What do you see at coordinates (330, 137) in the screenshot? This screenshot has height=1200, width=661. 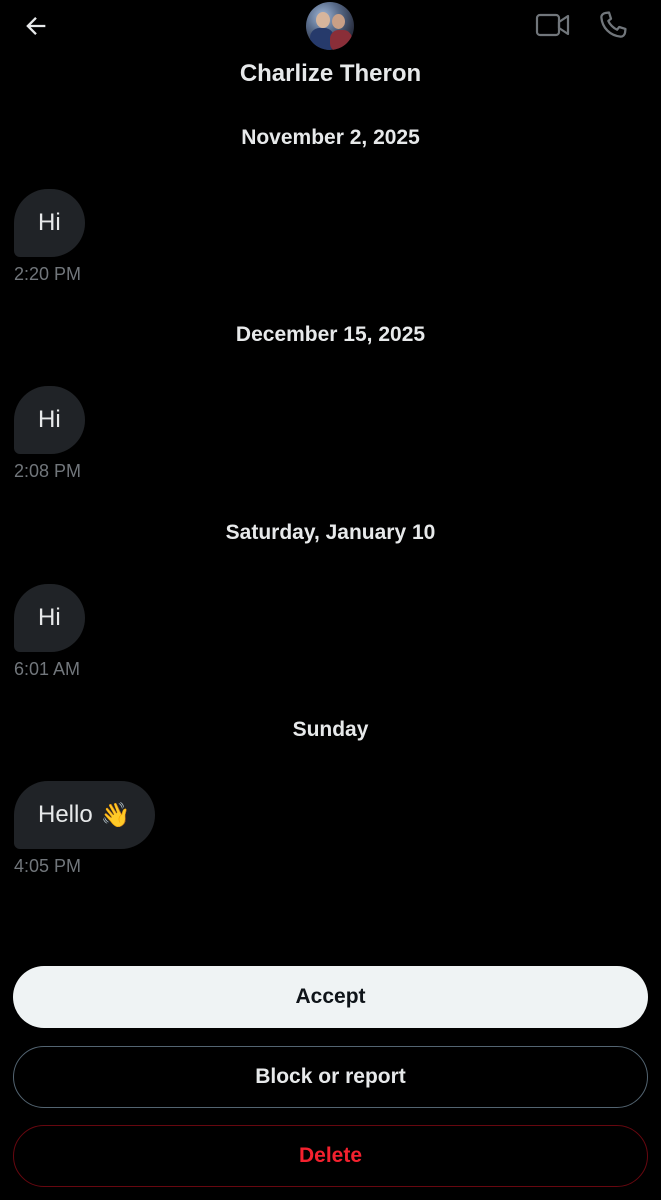 I see `date-separator: November 2, 2025` at bounding box center [330, 137].